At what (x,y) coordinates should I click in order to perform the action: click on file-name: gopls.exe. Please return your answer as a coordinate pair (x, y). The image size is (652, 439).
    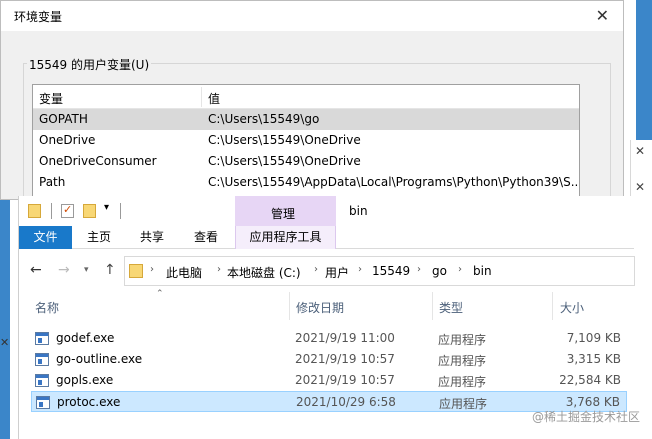
    Looking at the image, I should click on (85, 380).